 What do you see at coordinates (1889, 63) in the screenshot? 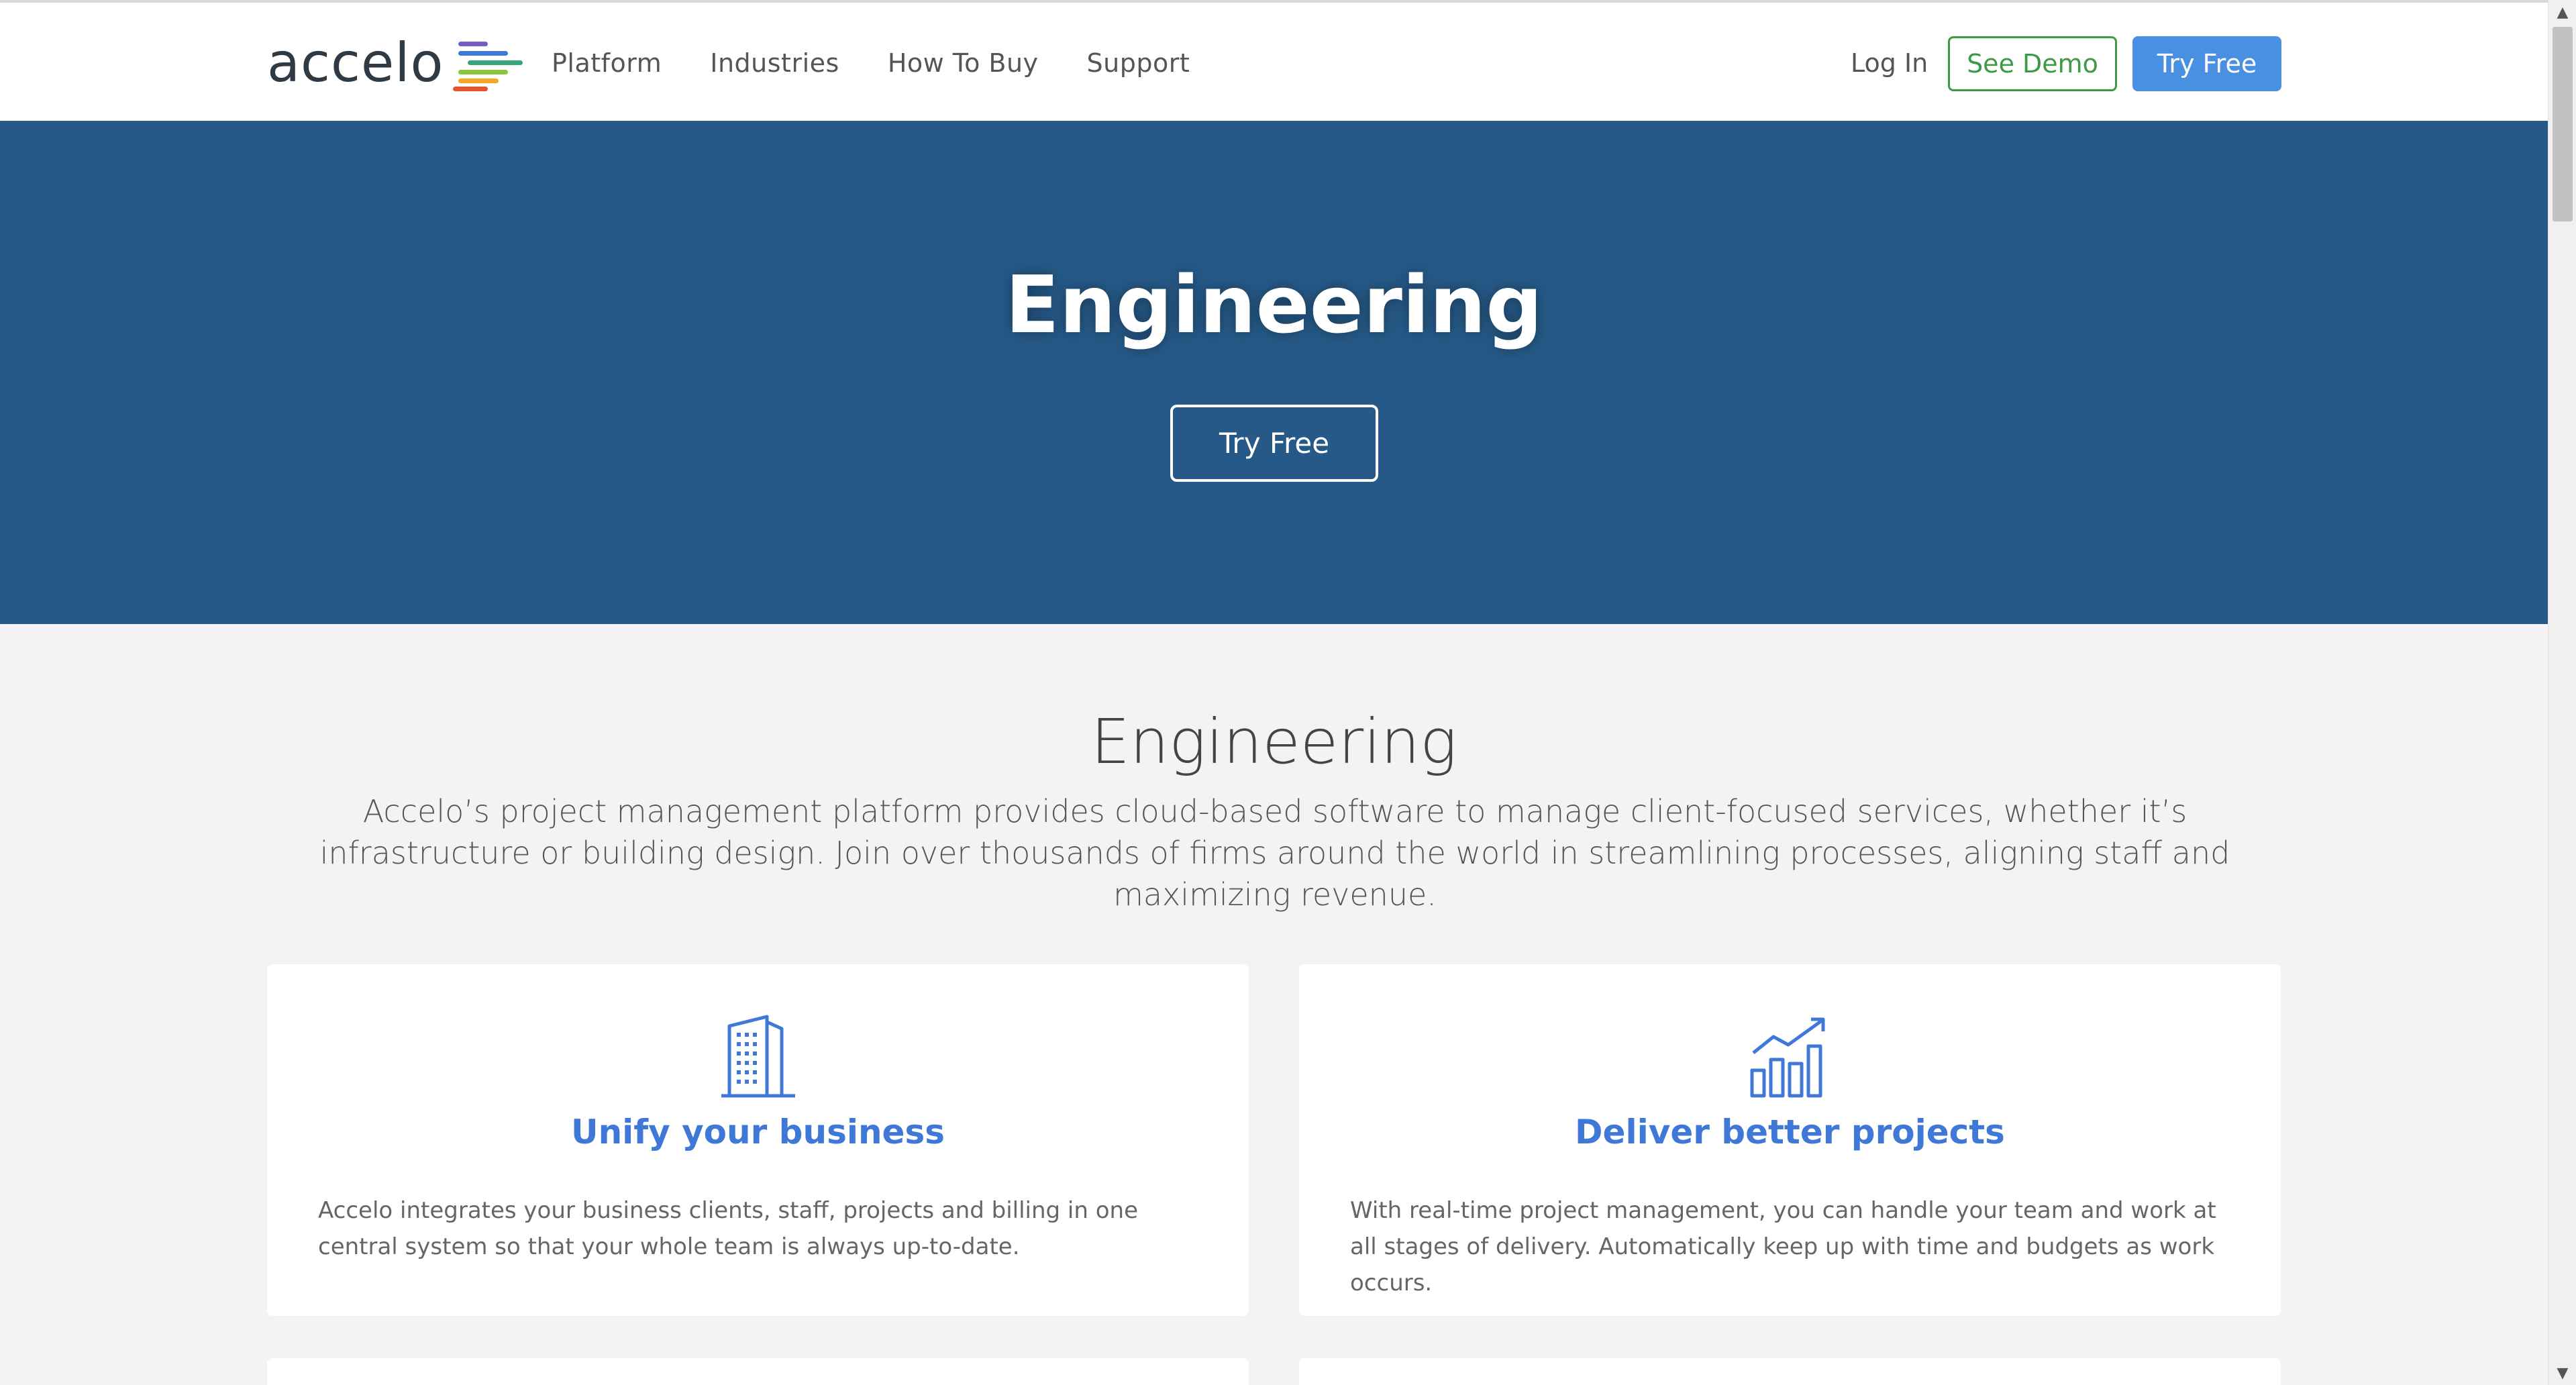
I see `login-link: Log In` at bounding box center [1889, 63].